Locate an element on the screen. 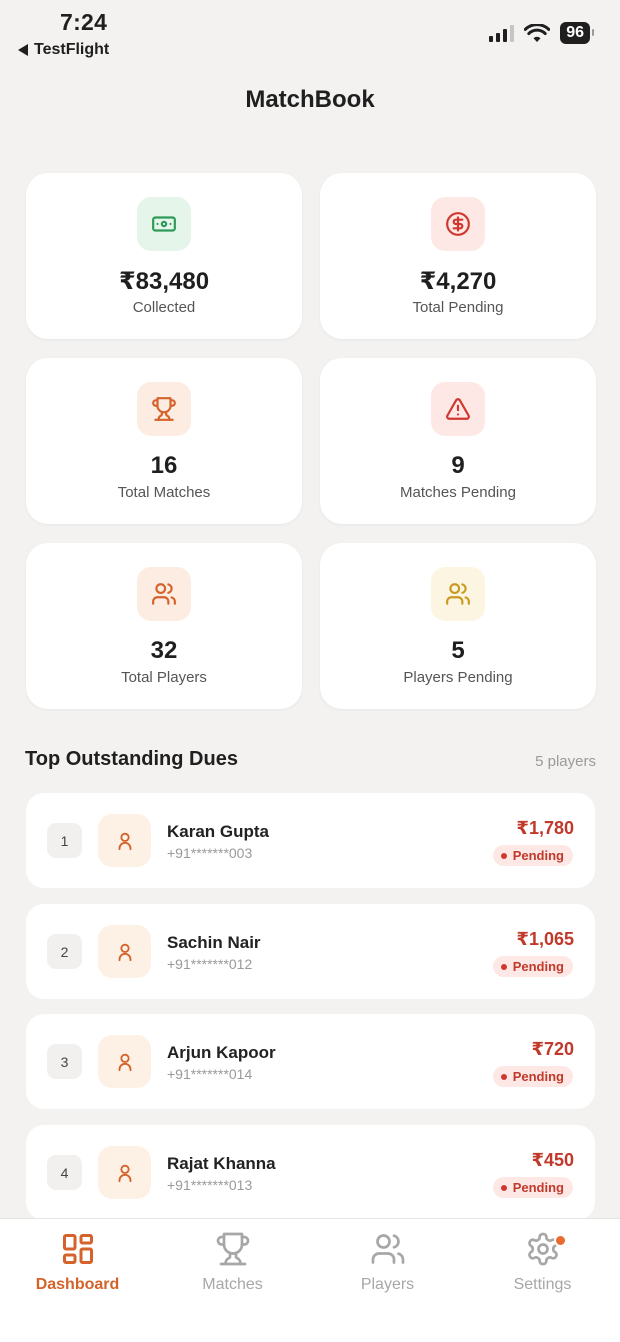  back-arrow-icon is located at coordinates (23, 50).